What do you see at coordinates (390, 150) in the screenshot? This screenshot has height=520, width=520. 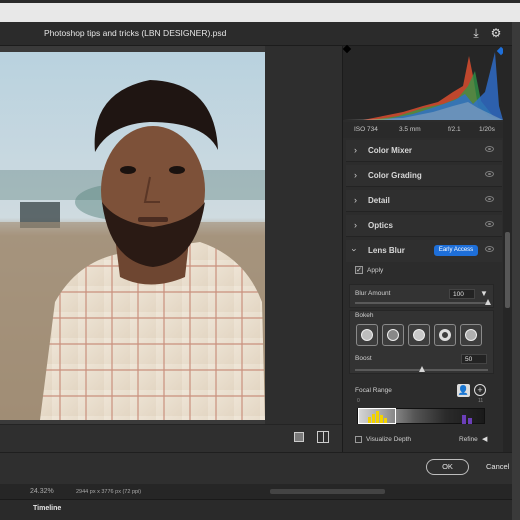 I see `section-label: Color Mixer` at bounding box center [390, 150].